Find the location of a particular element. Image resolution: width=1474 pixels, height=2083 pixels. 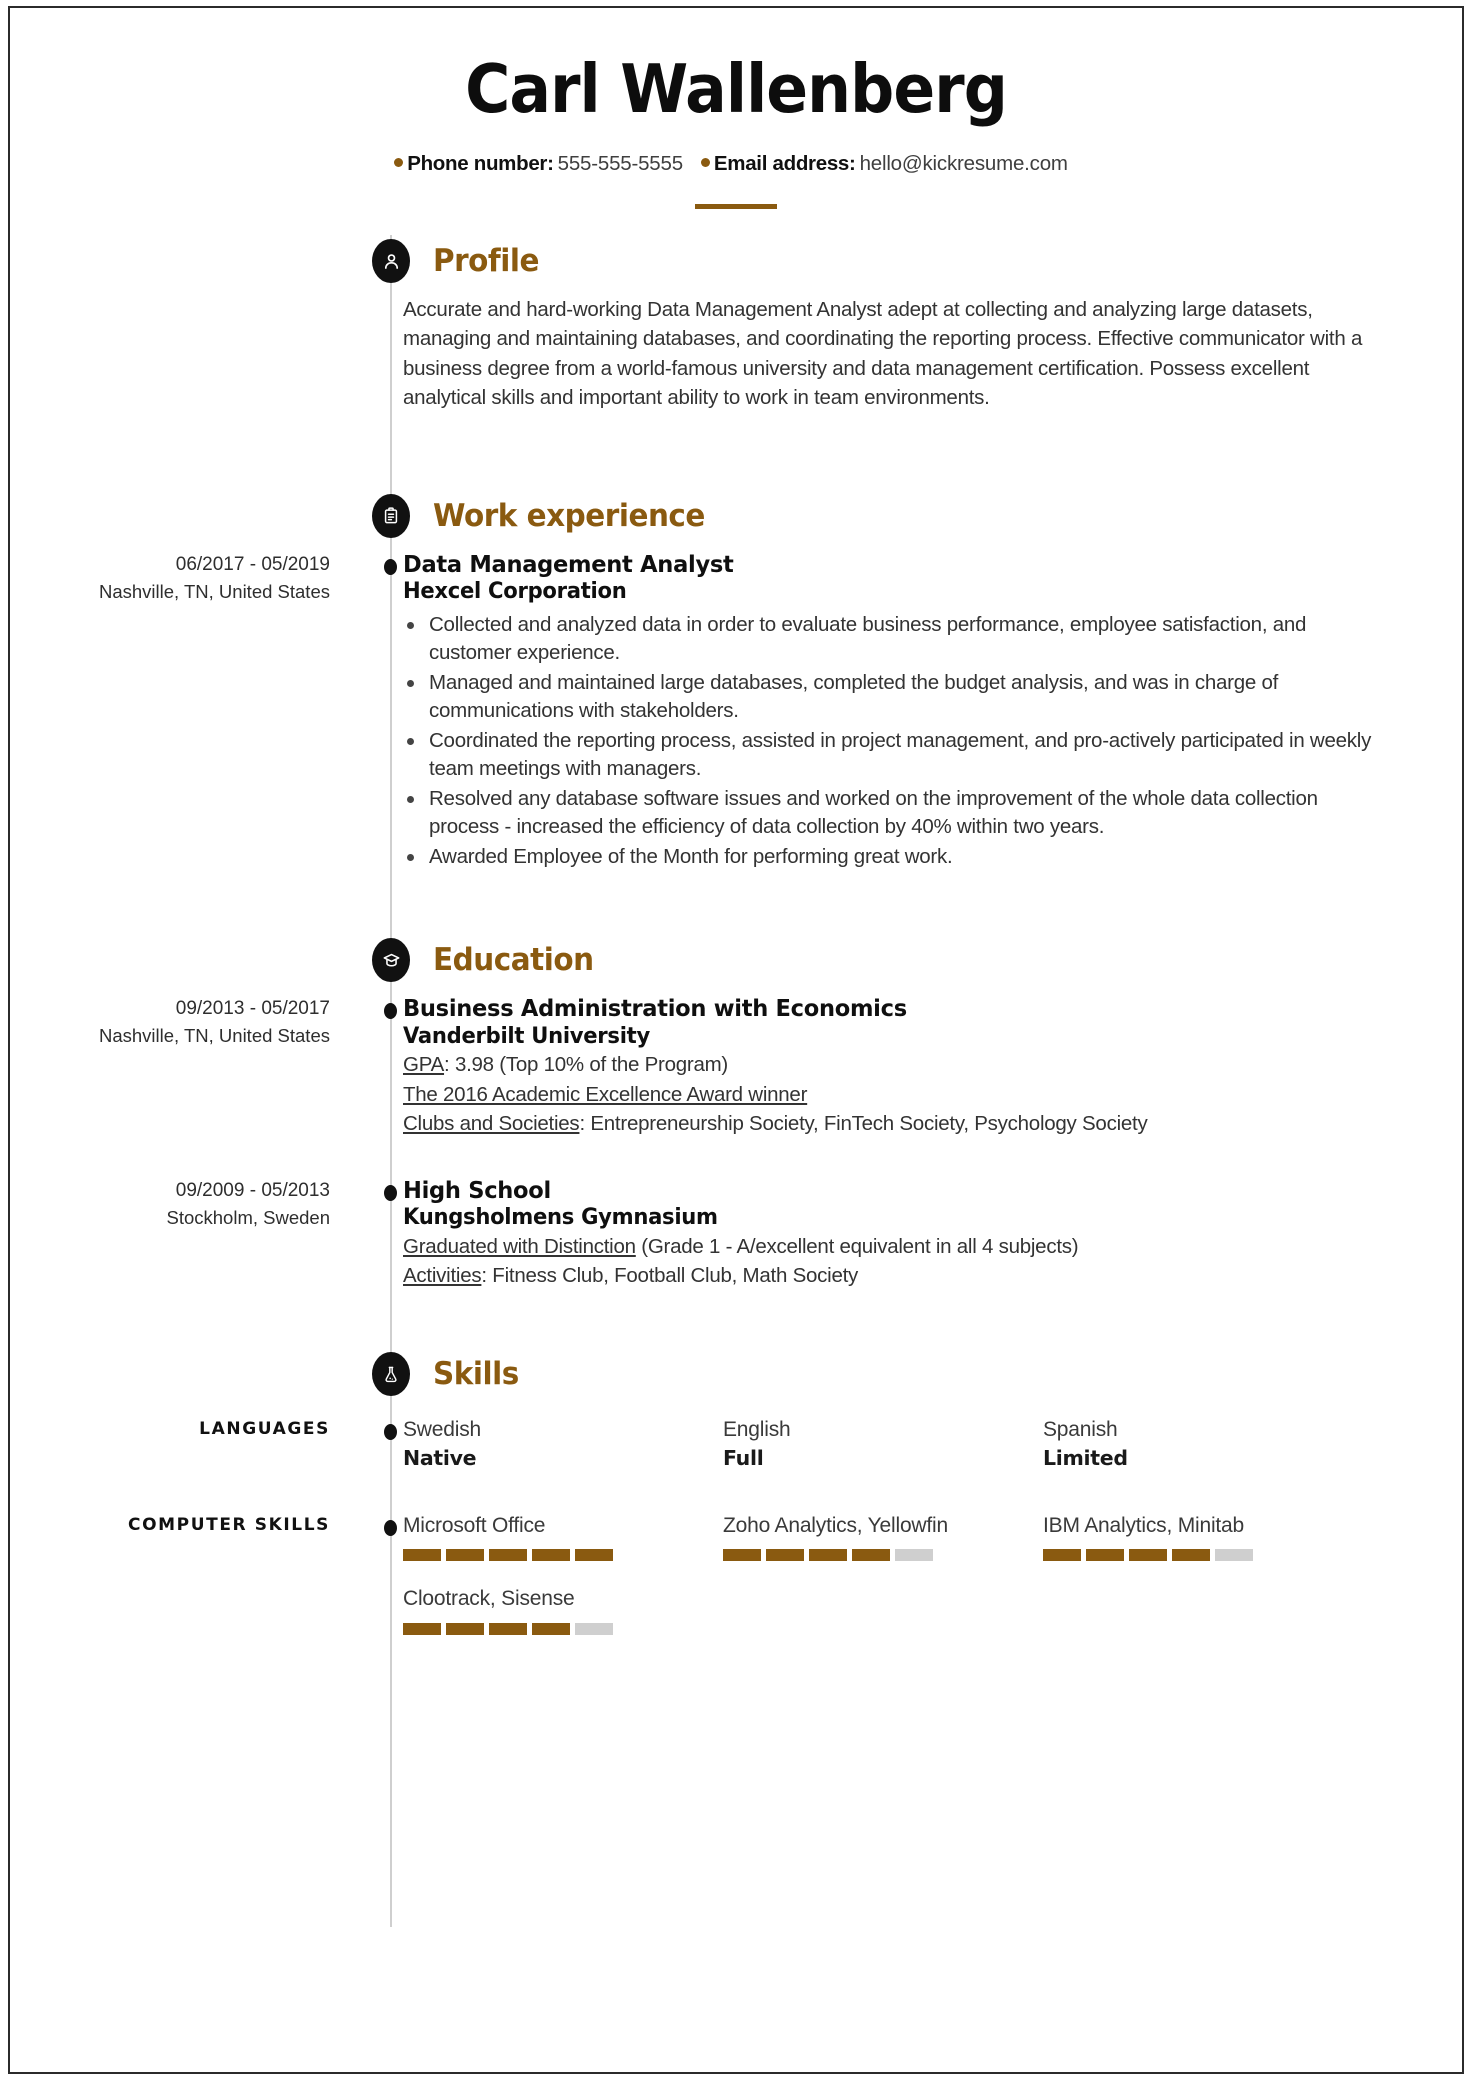

computer-skill-item: IBM Analytics, Minitab is located at coordinates (1203, 1537).